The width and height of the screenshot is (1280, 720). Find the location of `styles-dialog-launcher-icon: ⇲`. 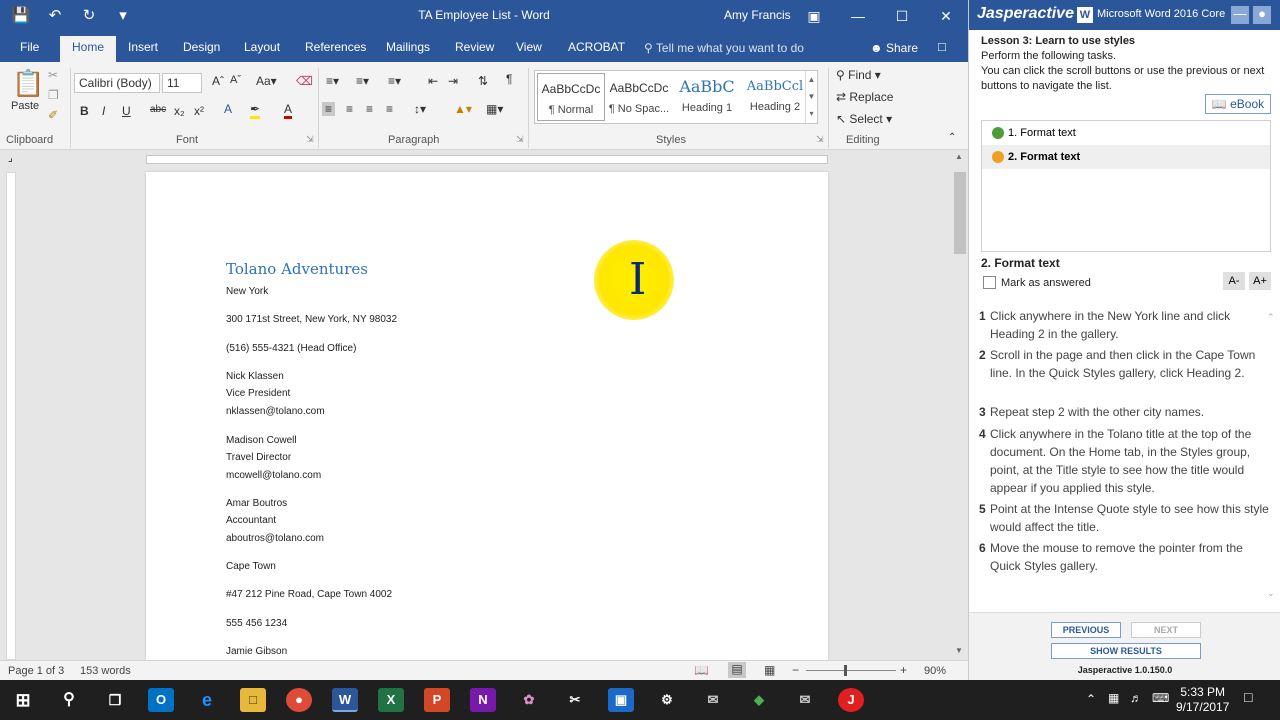

styles-dialog-launcher-icon: ⇲ is located at coordinates (820, 139).